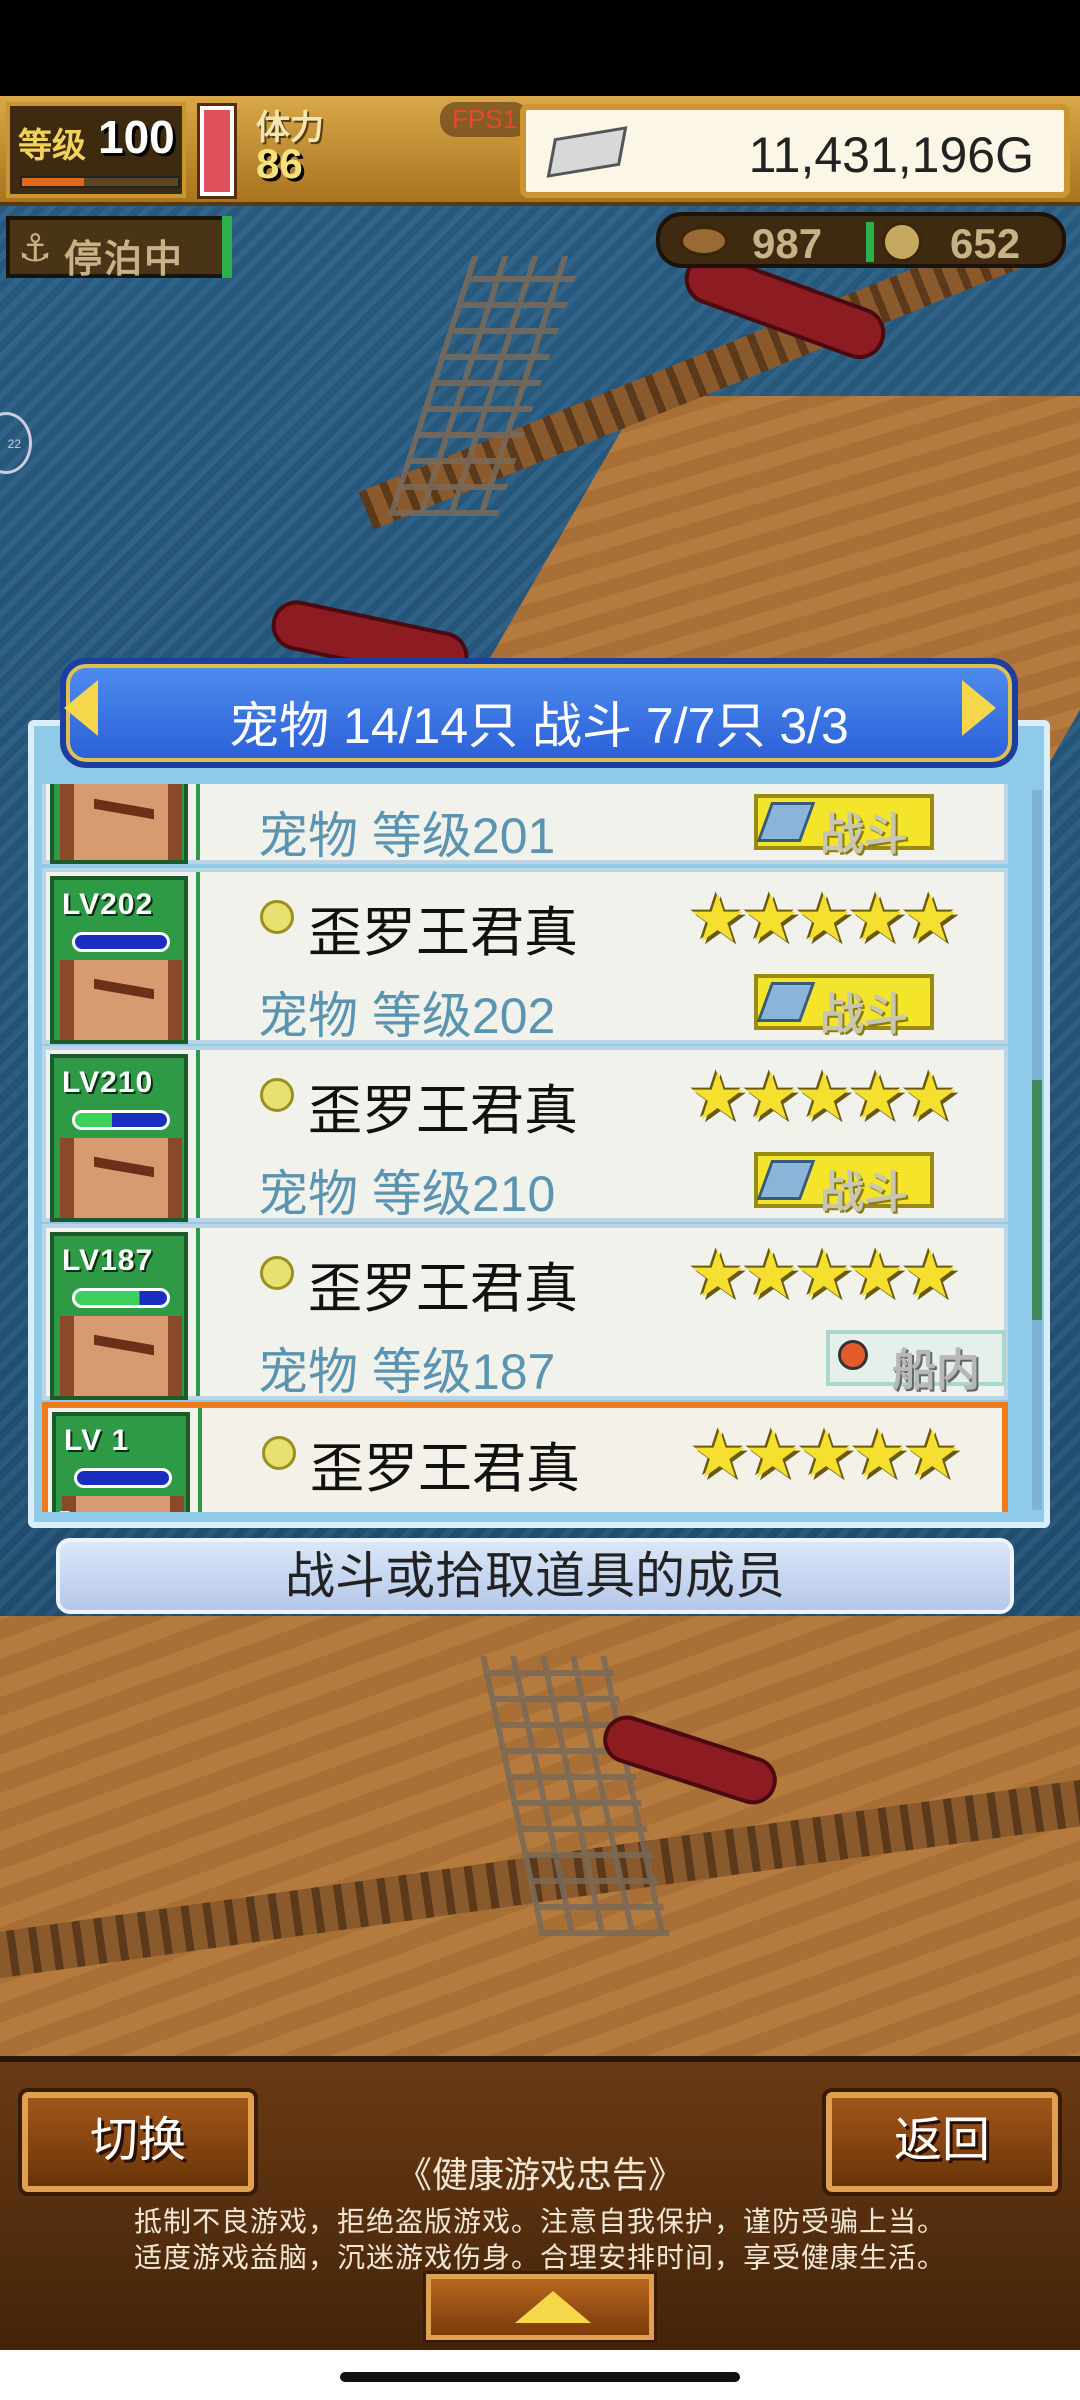 The height and width of the screenshot is (2400, 1080). I want to click on level-box: 等级 100, so click(96, 150).